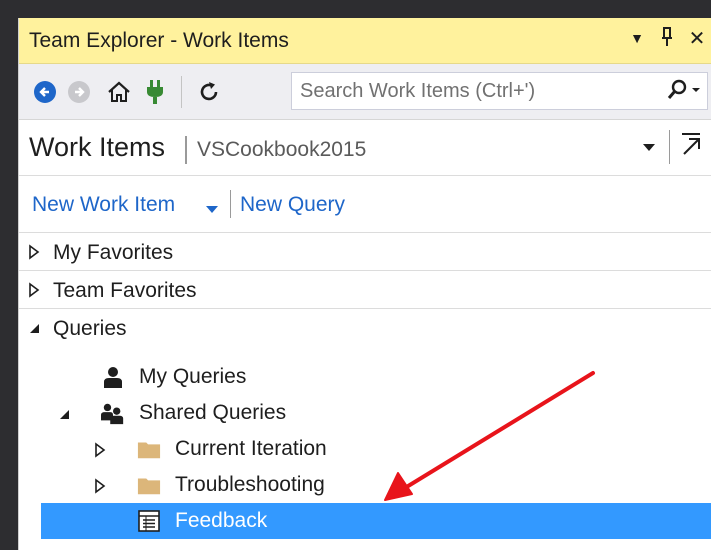  I want to click on tree-item-my-queries: My Queries, so click(365, 377).